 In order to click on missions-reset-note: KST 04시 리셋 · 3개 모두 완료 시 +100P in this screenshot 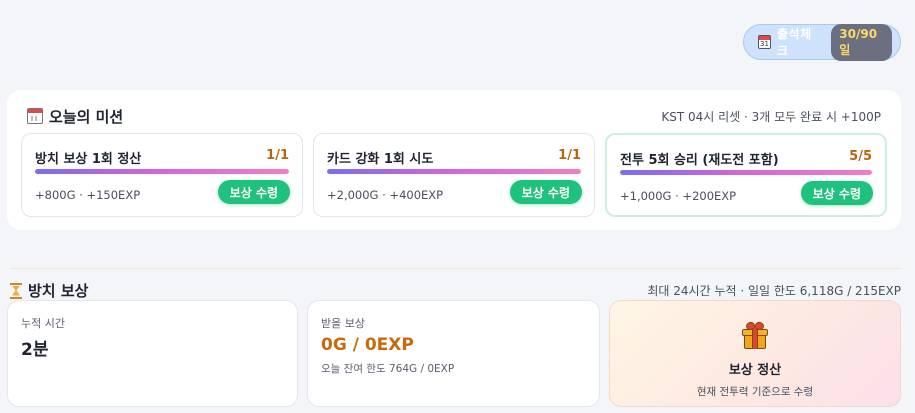, I will do `click(771, 116)`.